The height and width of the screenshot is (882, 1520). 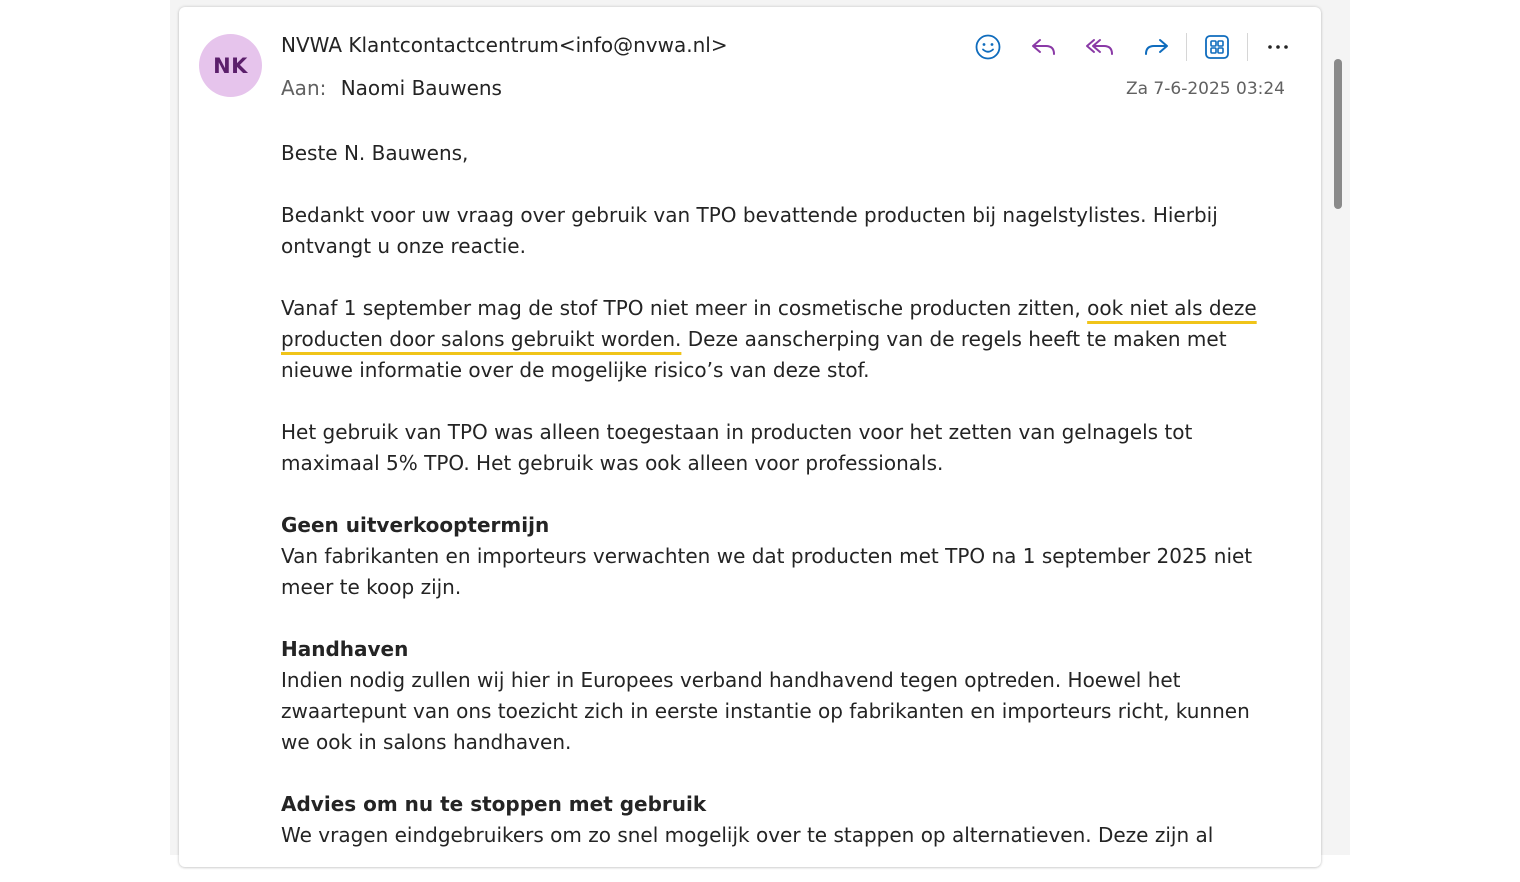 I want to click on greeting: Beste N. Bauwens,, so click(x=375, y=153).